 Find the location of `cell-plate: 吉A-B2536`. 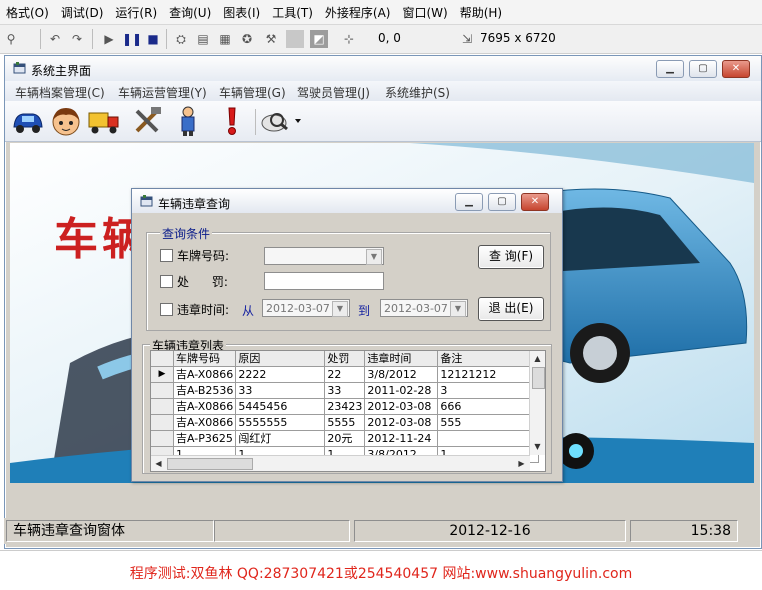

cell-plate: 吉A-B2536 is located at coordinates (205, 390).